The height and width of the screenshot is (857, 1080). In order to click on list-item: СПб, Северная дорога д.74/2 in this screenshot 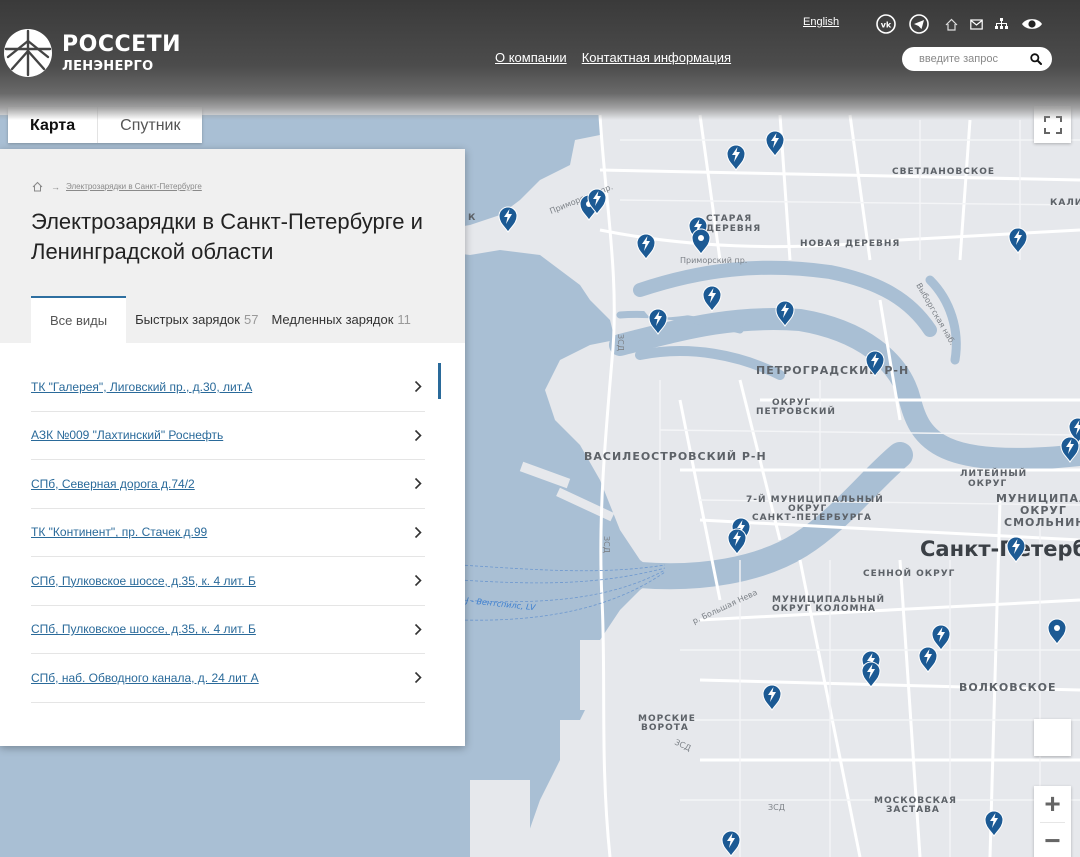, I will do `click(228, 484)`.